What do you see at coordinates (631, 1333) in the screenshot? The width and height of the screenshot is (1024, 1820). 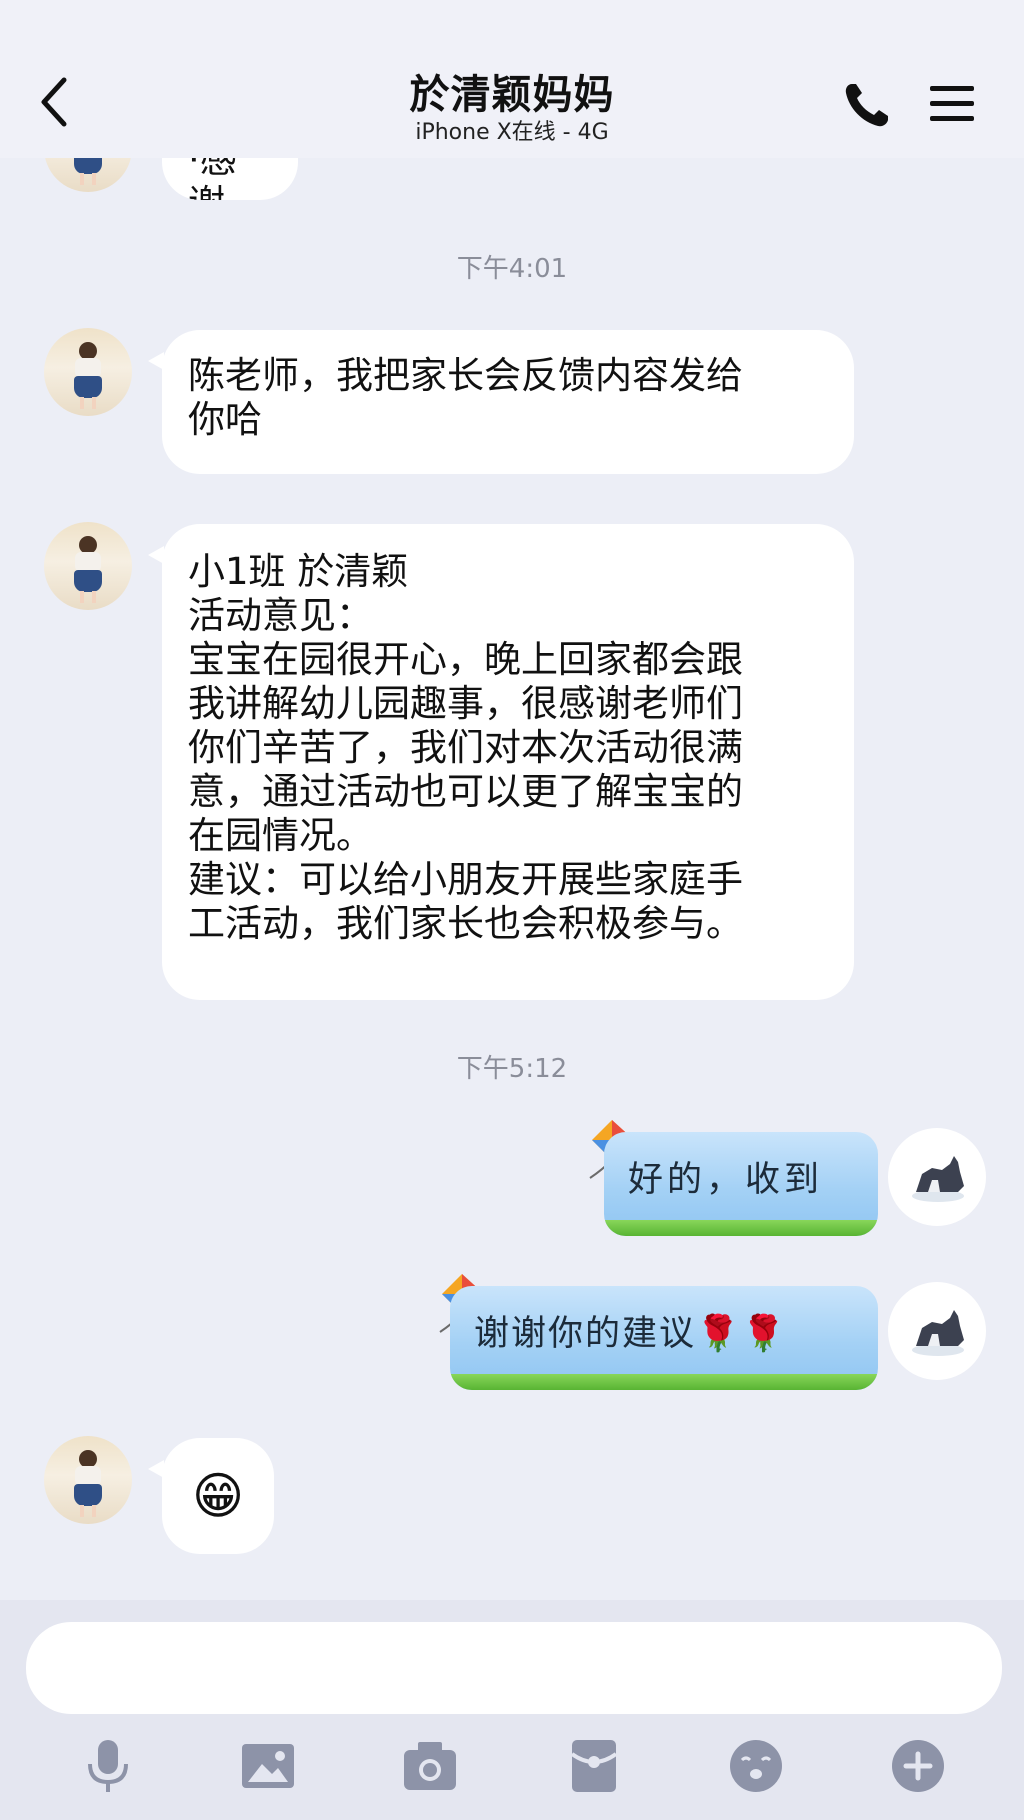 I see `message-text: 谢谢你的建议🌹🌹` at bounding box center [631, 1333].